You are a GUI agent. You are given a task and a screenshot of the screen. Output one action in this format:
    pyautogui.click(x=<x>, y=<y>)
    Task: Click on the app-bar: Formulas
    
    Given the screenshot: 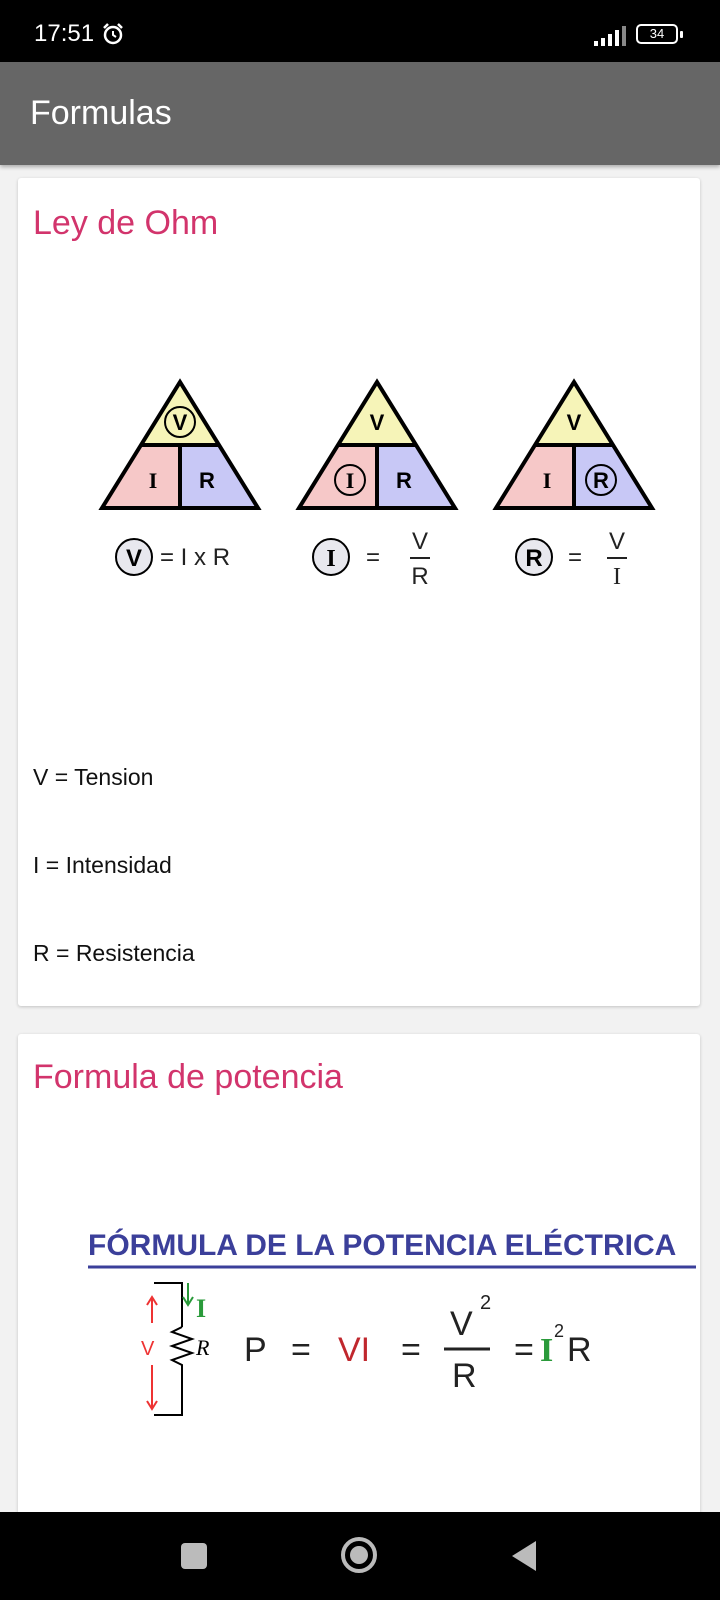 What is the action you would take?
    pyautogui.click(x=360, y=113)
    